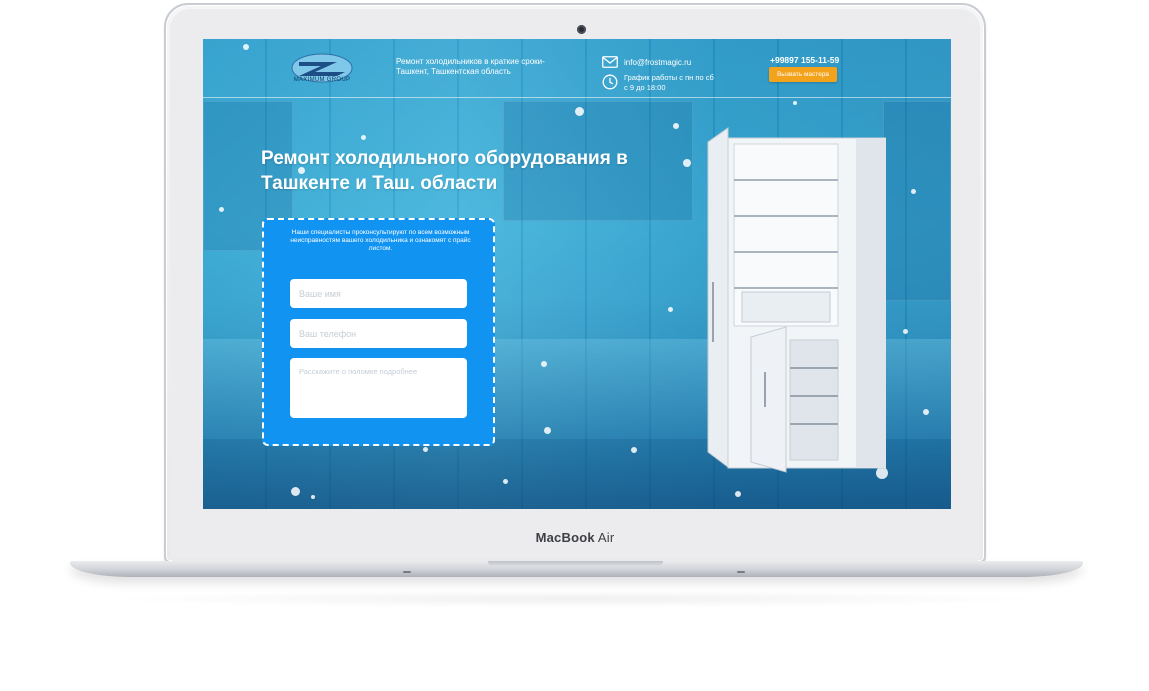 This screenshot has width=1149, height=691. Describe the element at coordinates (657, 62) in the screenshot. I see `email-link: info@frostmagic.ru` at that location.